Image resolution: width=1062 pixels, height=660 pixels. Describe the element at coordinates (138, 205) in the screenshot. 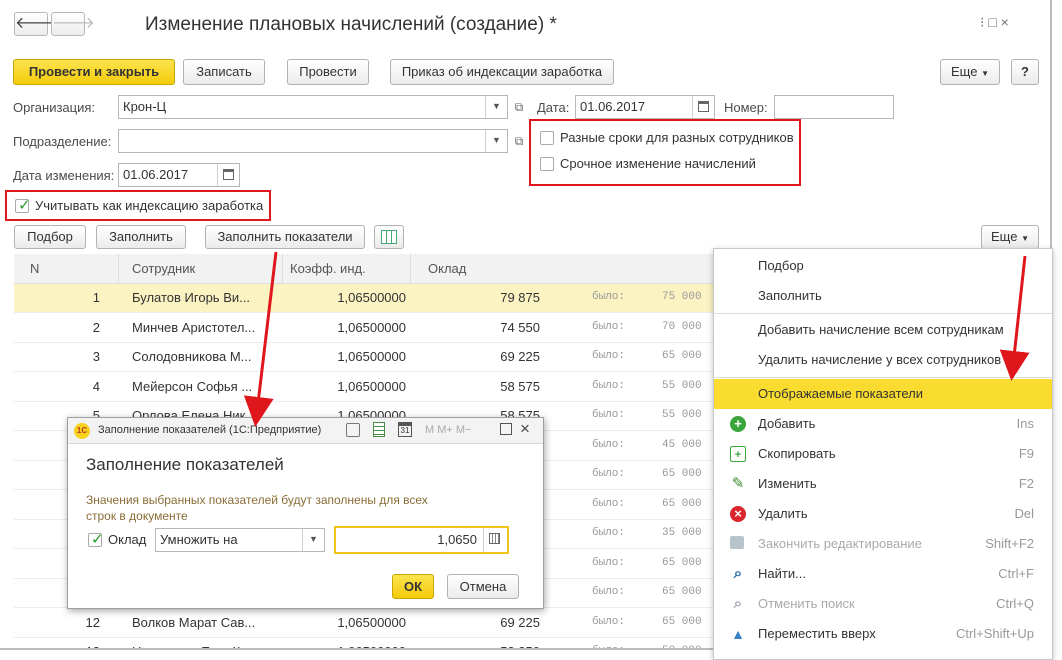

I see `annotation-box-indexation` at that location.